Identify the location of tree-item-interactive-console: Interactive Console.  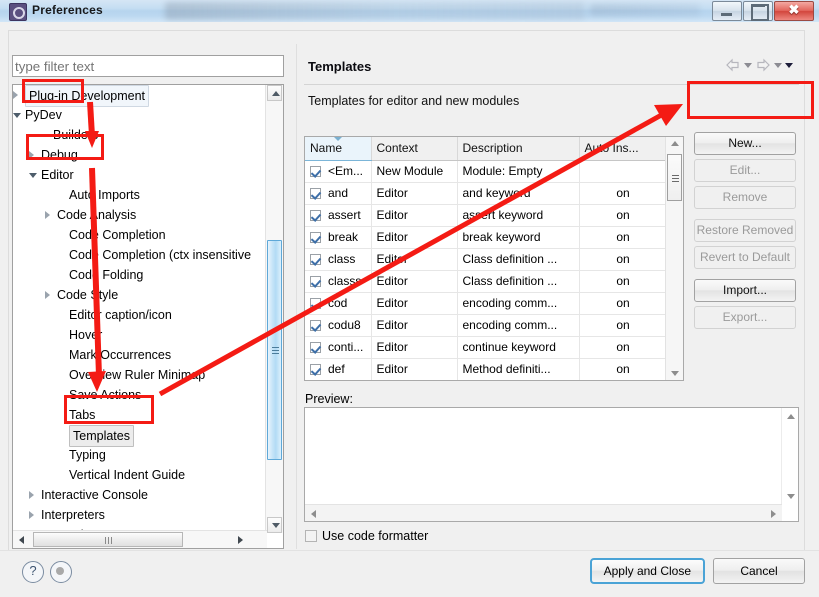
(140, 495).